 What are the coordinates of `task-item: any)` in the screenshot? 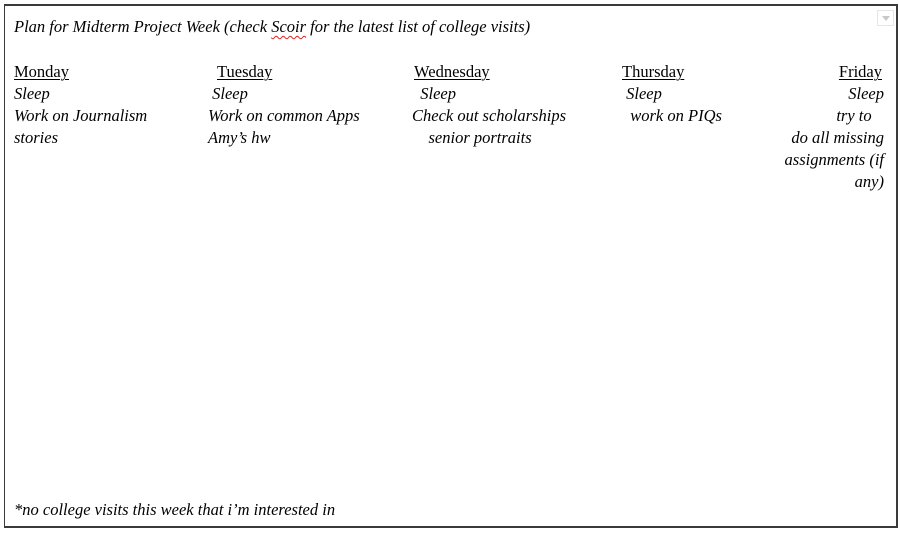 It's located at (869, 181).